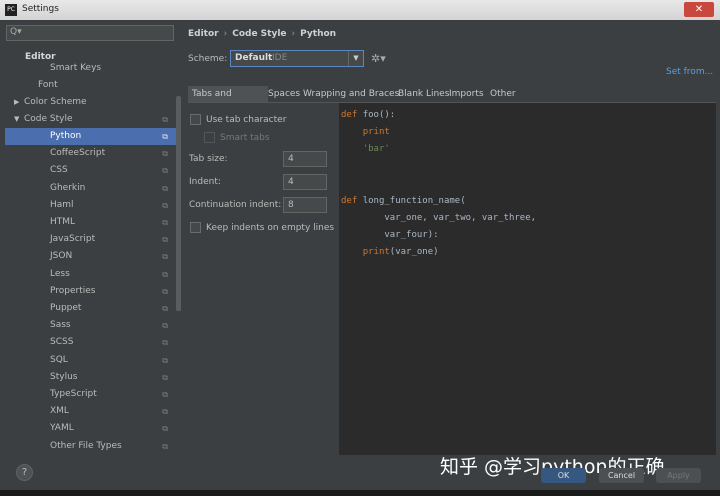  What do you see at coordinates (203, 34) in the screenshot?
I see `breadcrumb-item: Editor` at bounding box center [203, 34].